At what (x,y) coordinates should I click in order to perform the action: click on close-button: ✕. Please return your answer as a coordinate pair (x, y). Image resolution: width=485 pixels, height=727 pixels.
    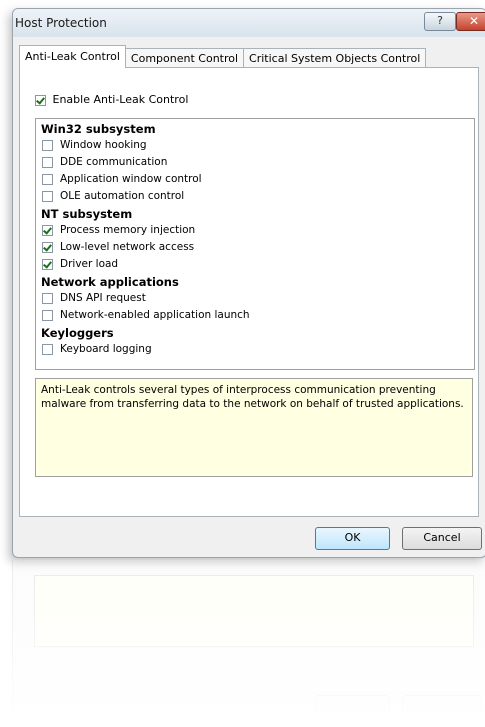
    Looking at the image, I should click on (470, 21).